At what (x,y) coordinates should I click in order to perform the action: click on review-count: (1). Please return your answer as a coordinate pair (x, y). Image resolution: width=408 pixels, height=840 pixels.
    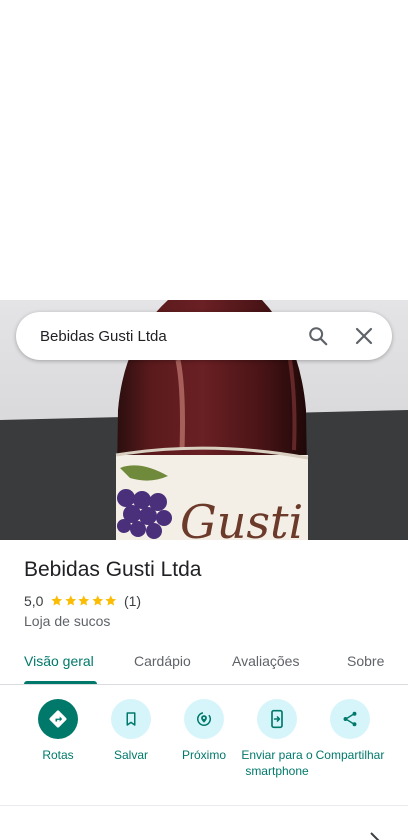
    Looking at the image, I should click on (132, 601).